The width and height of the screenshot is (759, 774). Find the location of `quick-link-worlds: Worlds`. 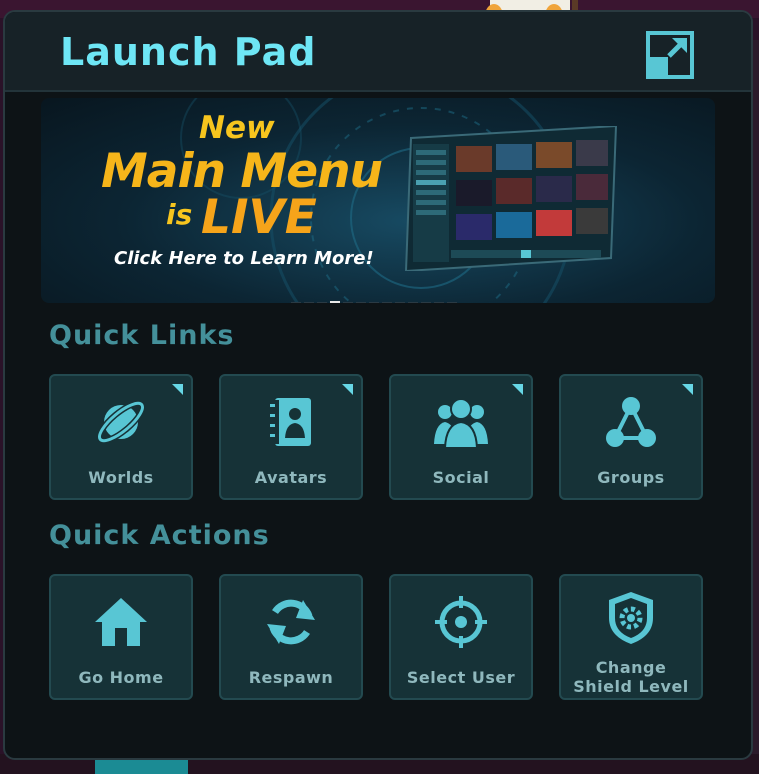

quick-link-worlds: Worlds is located at coordinates (121, 437).